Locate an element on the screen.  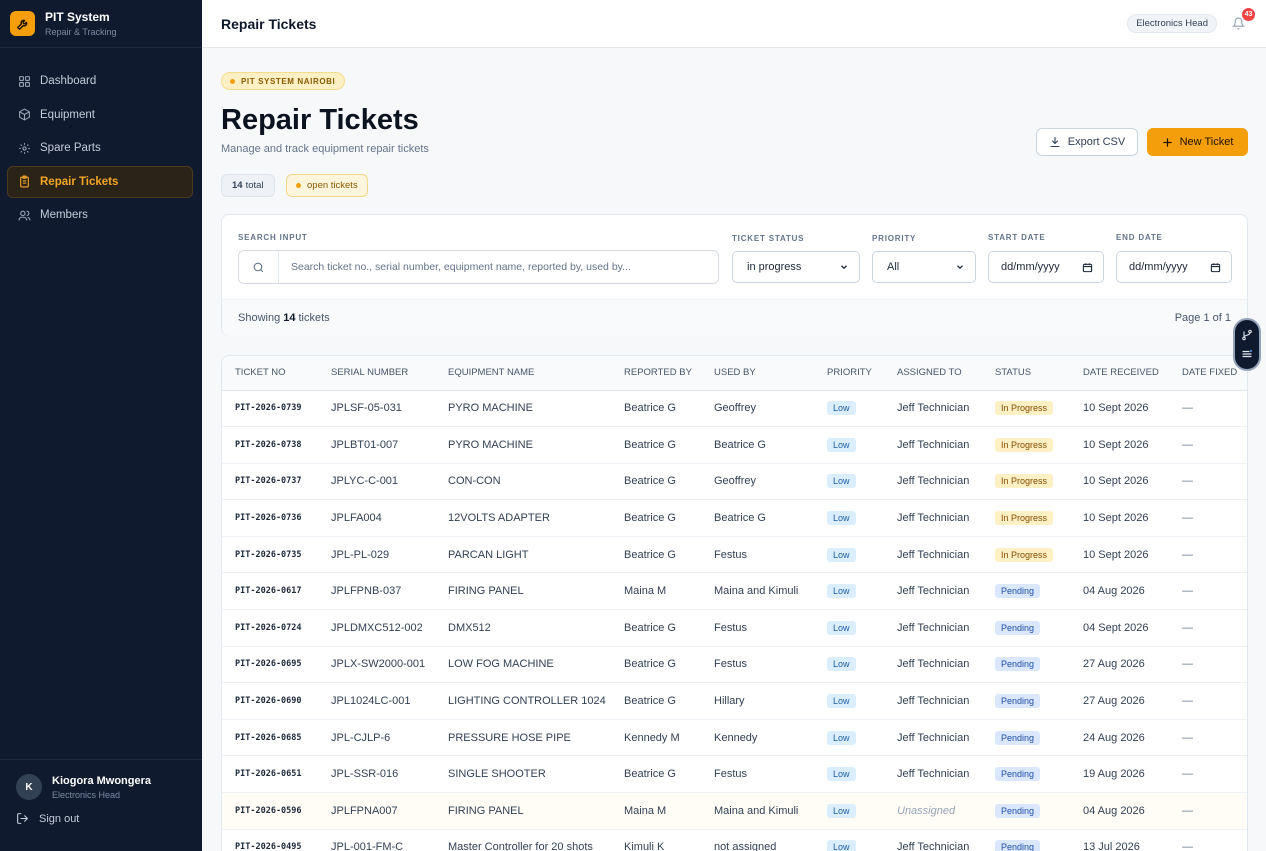
open-label: open tickets is located at coordinates (332, 185).